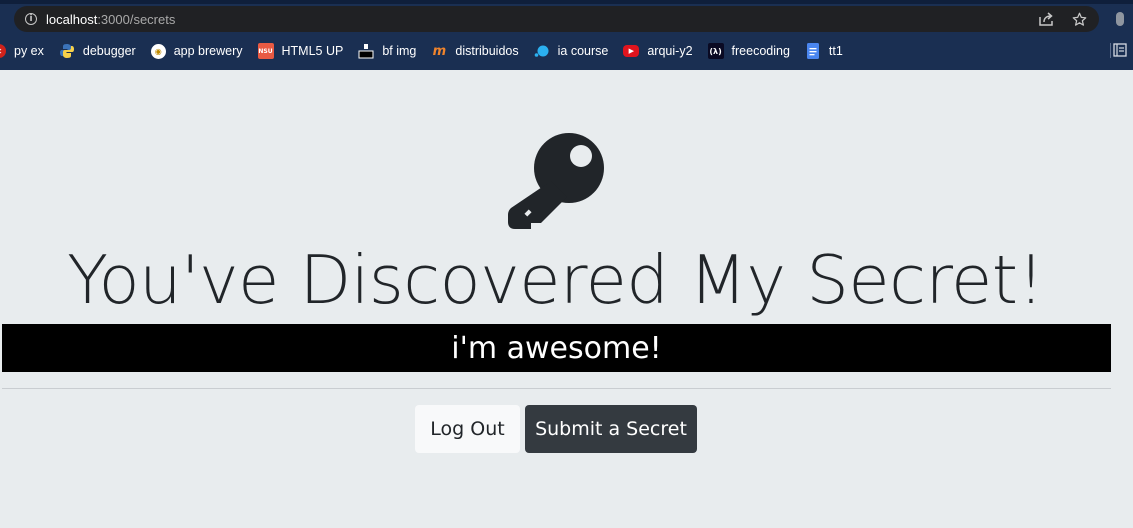  I want to click on bookmark-arqui-y2: ▶ arqui-y2, so click(658, 51).